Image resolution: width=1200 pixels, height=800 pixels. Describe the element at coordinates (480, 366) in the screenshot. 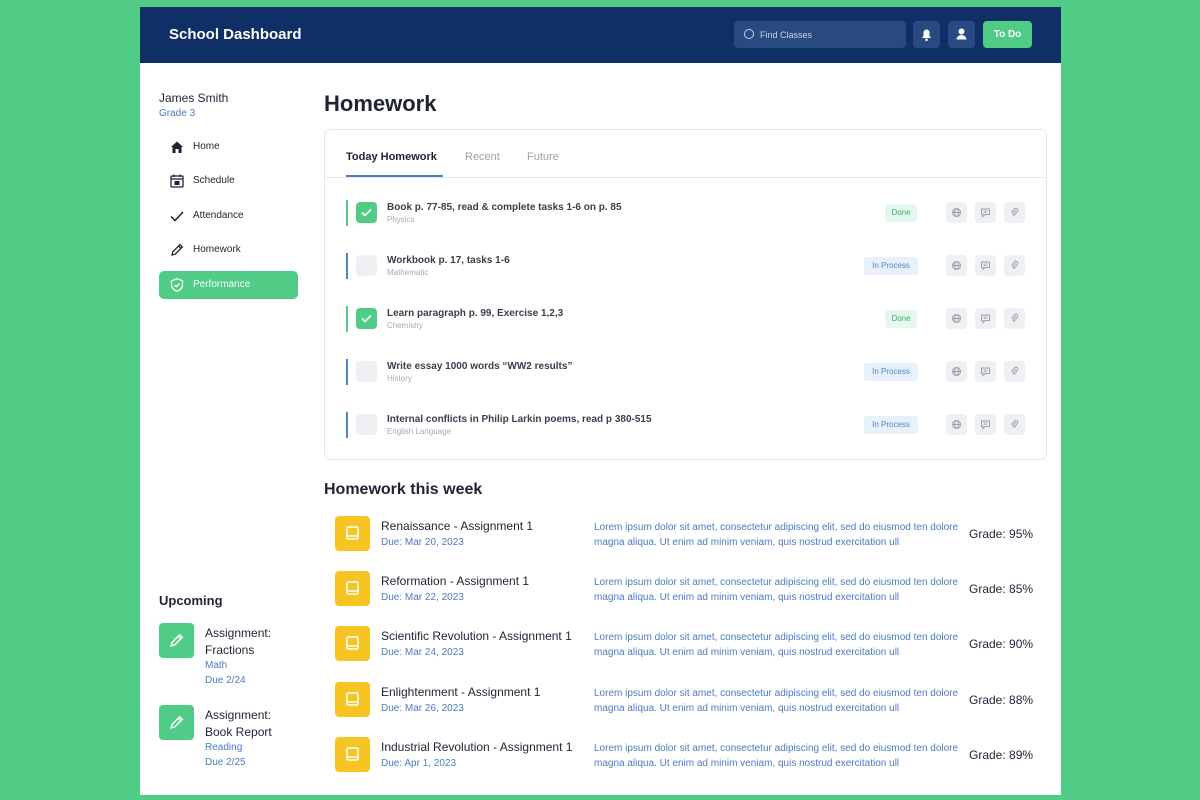

I see `homework-title: Write essay 1000 words “WW2 results”` at that location.